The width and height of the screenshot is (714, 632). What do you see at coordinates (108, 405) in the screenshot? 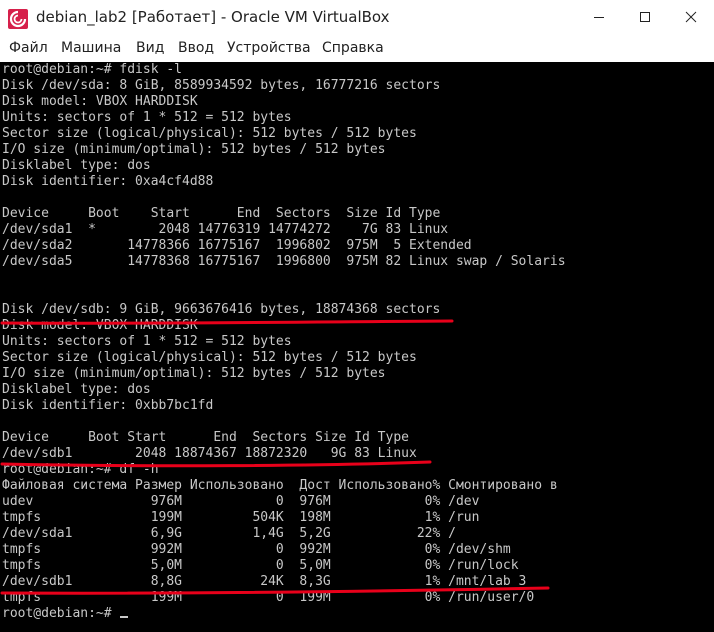
I see `terminal-line: Disk identifier: 0xbb7bc1fd` at bounding box center [108, 405].